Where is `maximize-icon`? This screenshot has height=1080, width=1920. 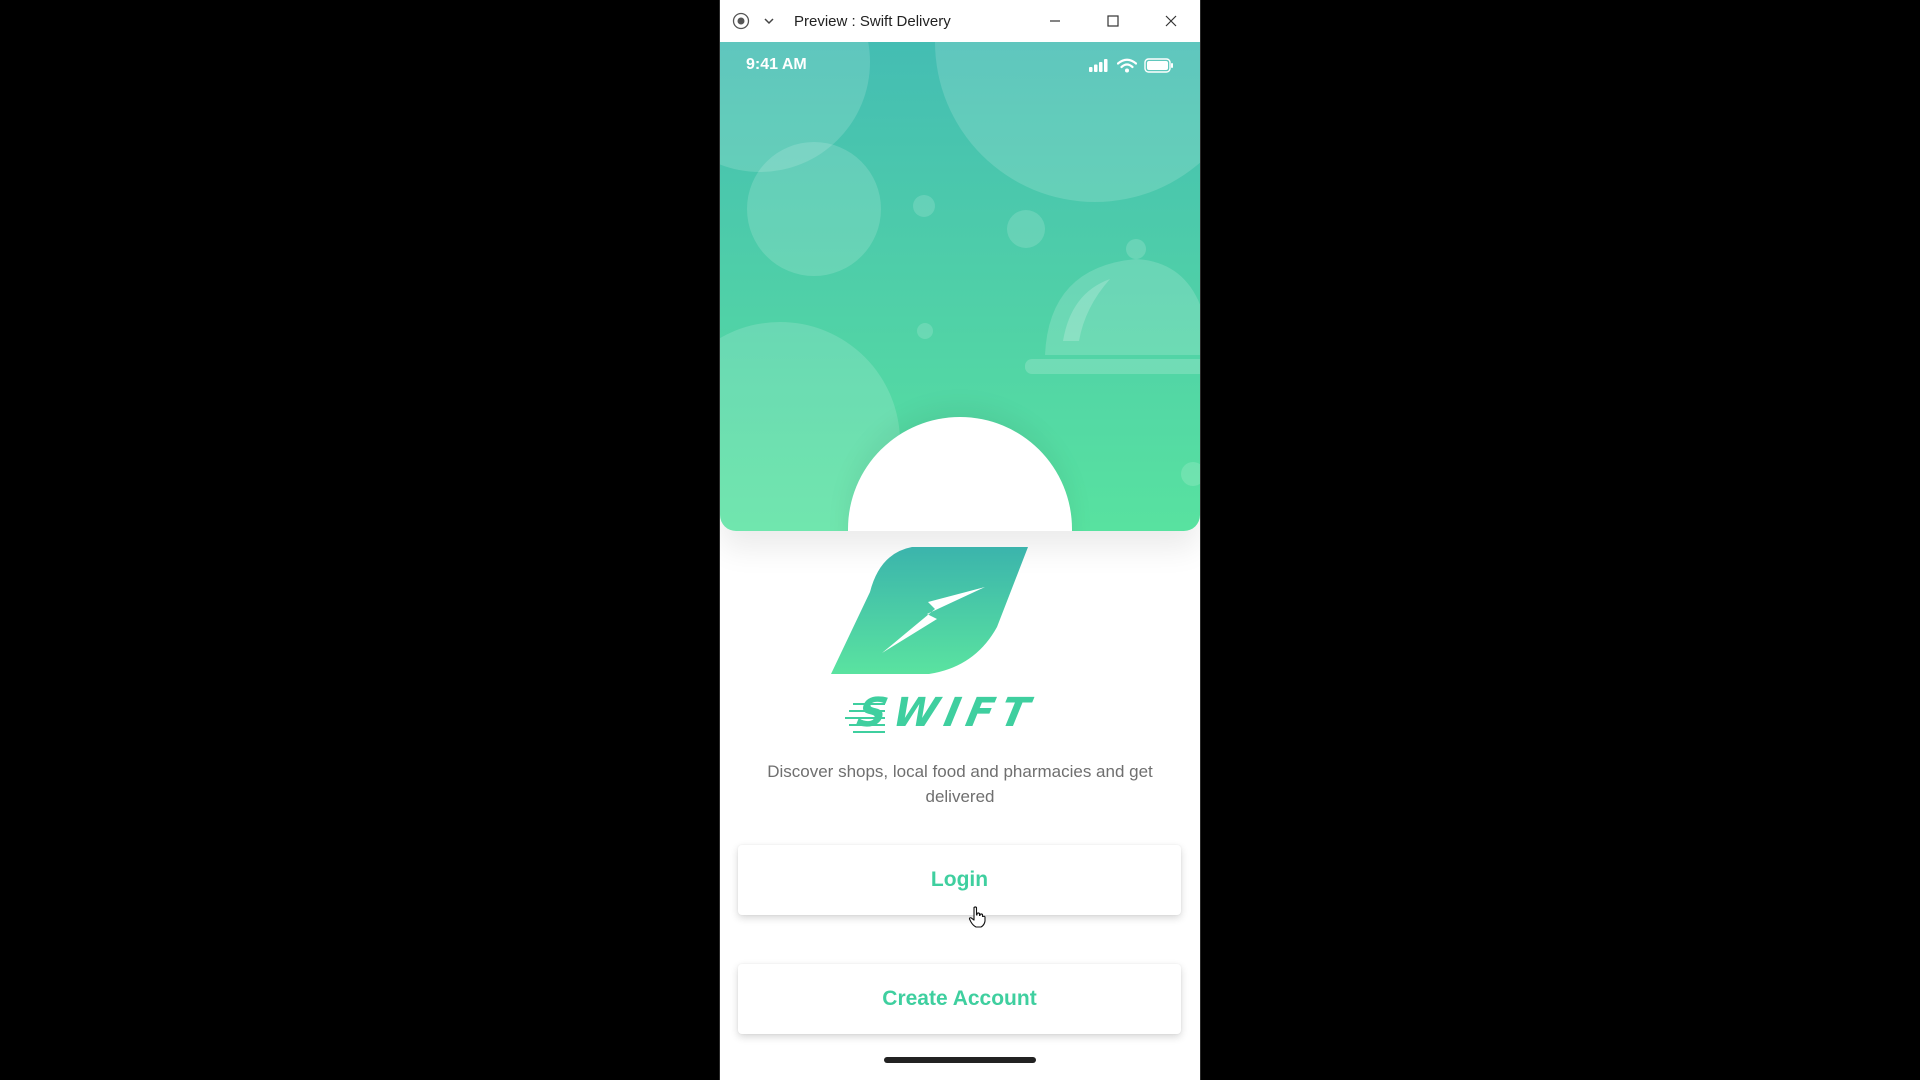
maximize-icon is located at coordinates (1113, 21).